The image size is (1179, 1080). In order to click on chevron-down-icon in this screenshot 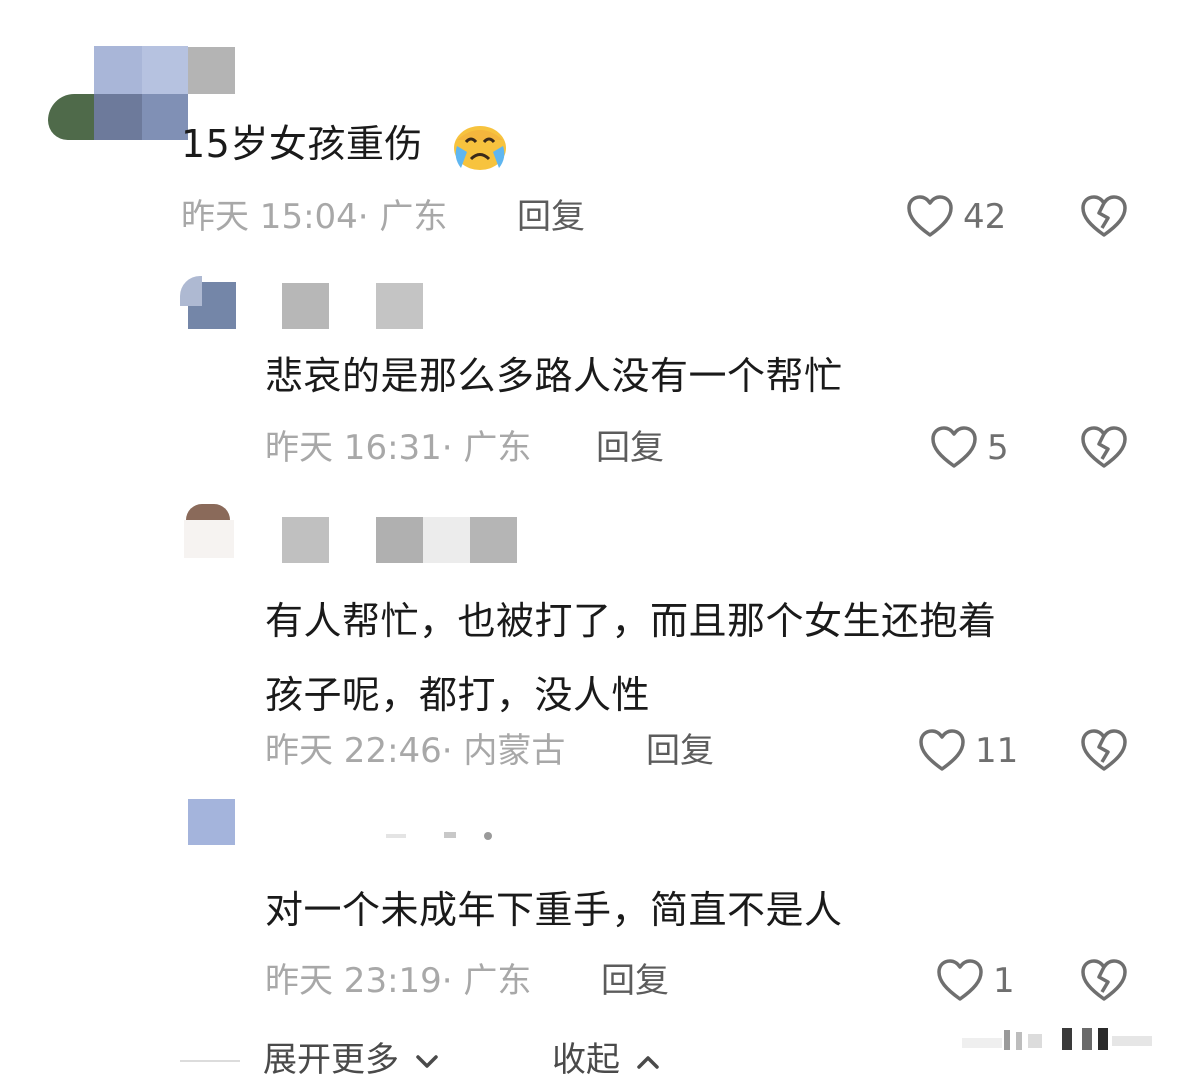, I will do `click(427, 1062)`.